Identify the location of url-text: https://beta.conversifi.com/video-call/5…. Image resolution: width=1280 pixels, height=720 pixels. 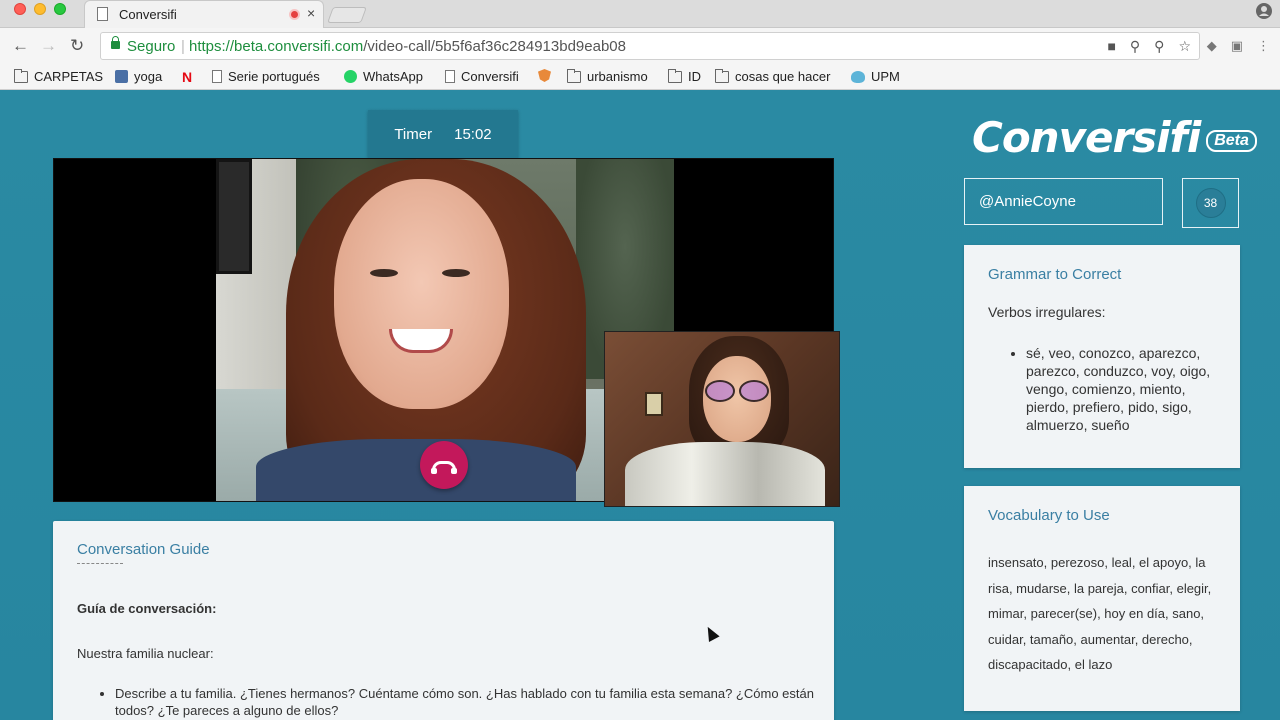
(407, 46).